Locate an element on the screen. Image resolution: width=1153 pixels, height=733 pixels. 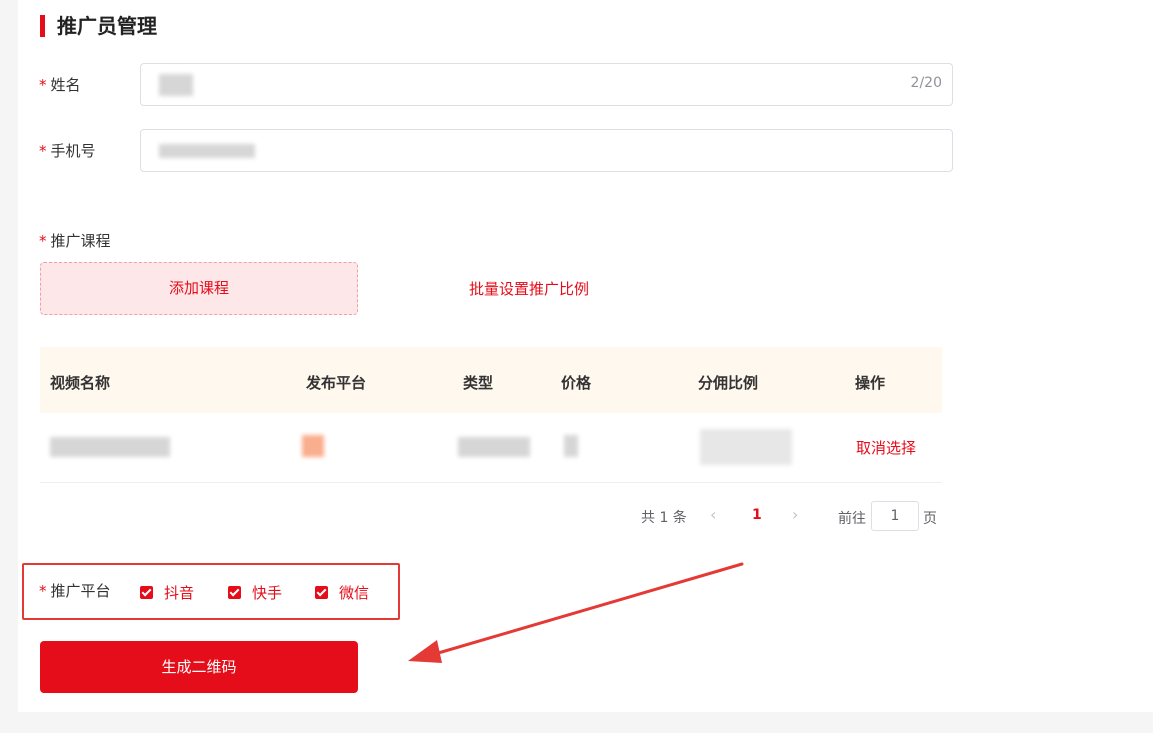
redacted-phone is located at coordinates (207, 151).